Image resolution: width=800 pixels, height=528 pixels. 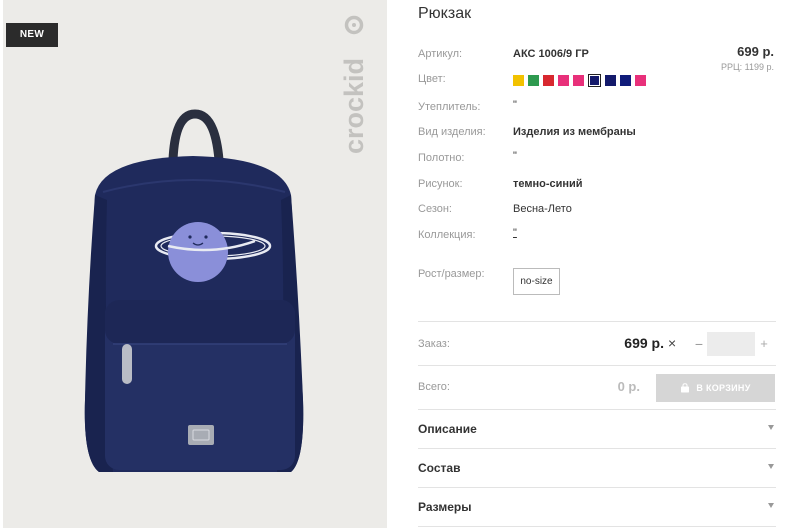 I want to click on sku-value: АКС 1006/9 ГР, so click(x=551, y=54).